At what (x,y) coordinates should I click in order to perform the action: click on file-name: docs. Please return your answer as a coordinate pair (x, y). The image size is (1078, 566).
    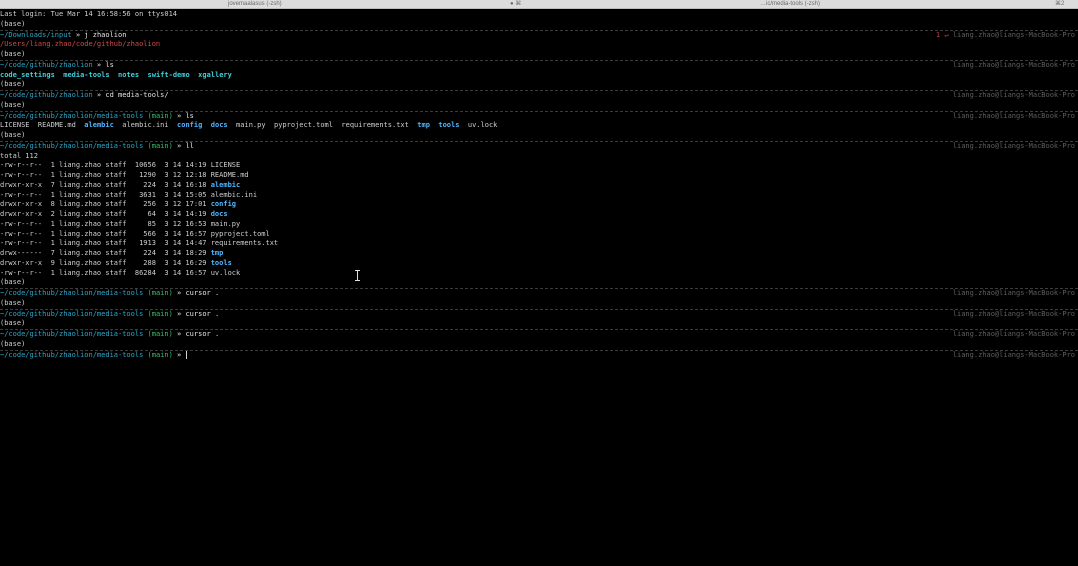
    Looking at the image, I should click on (219, 214).